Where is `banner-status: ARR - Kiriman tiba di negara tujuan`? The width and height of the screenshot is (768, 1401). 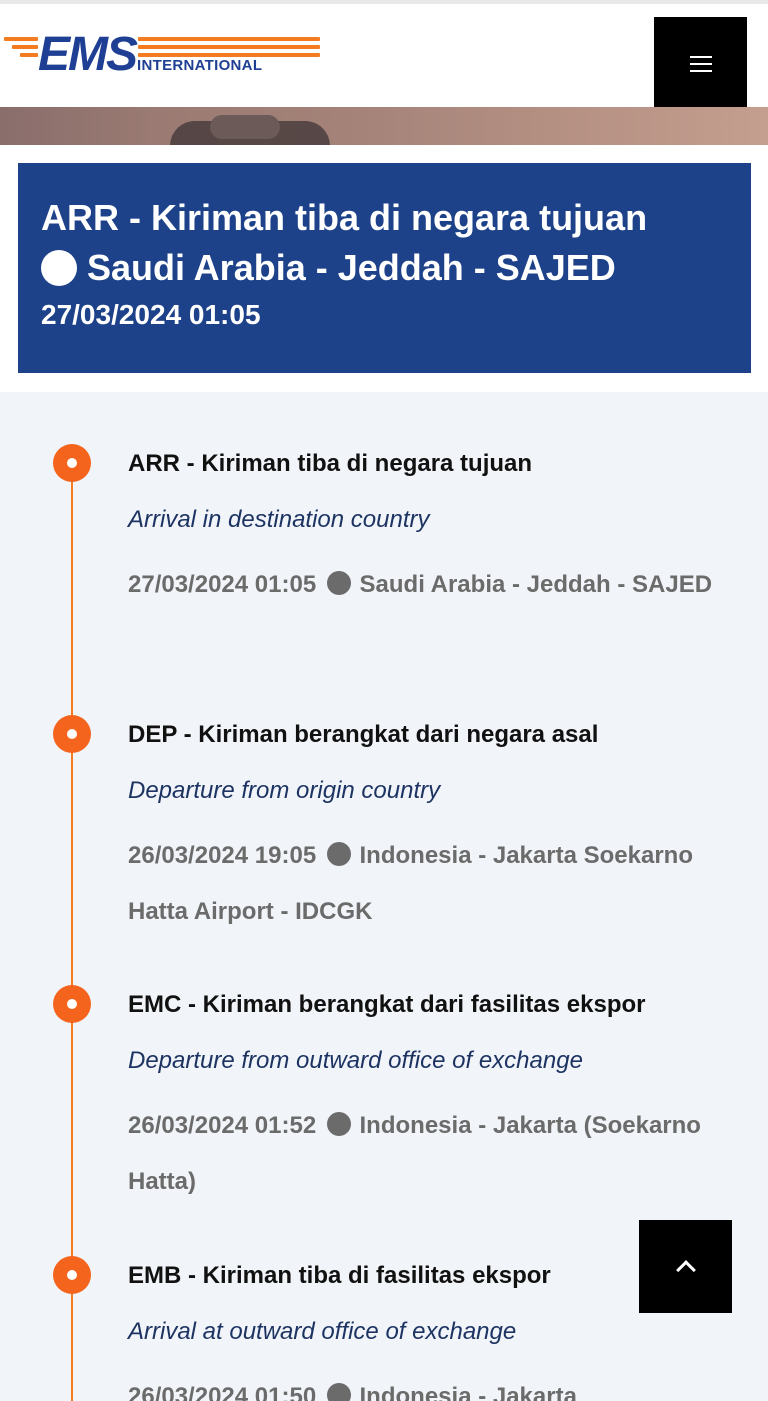
banner-status: ARR - Kiriman tiba di negara tujuan is located at coordinates (344, 217).